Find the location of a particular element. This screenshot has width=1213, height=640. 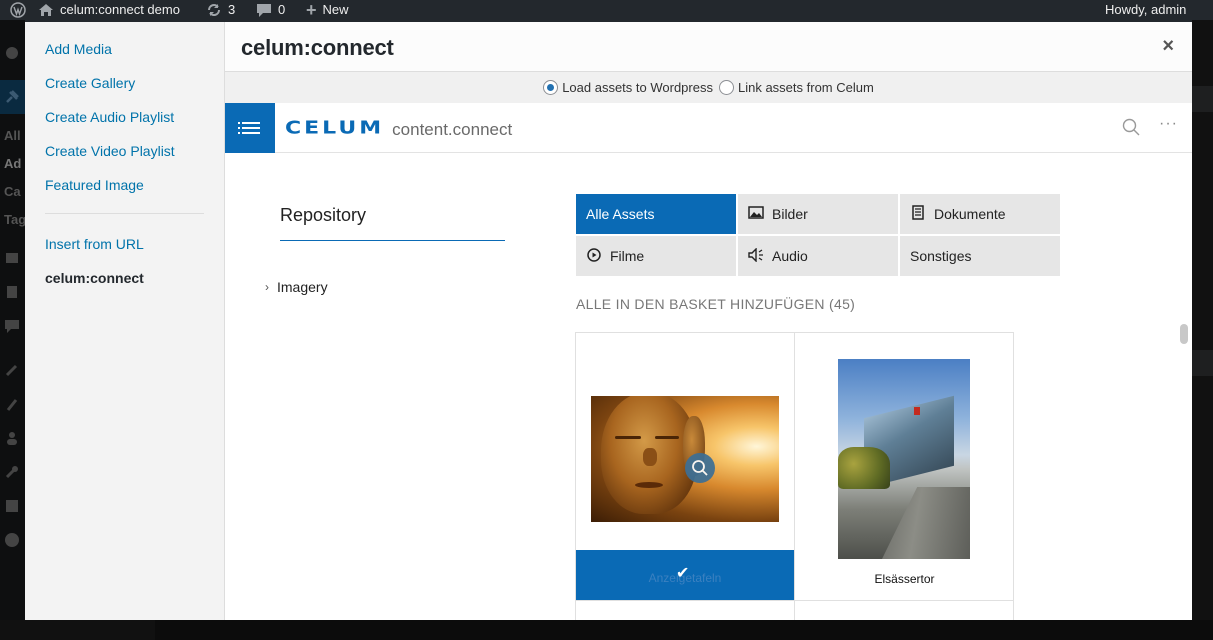

account-menu: Howdy, admin is located at coordinates (1145, 10).